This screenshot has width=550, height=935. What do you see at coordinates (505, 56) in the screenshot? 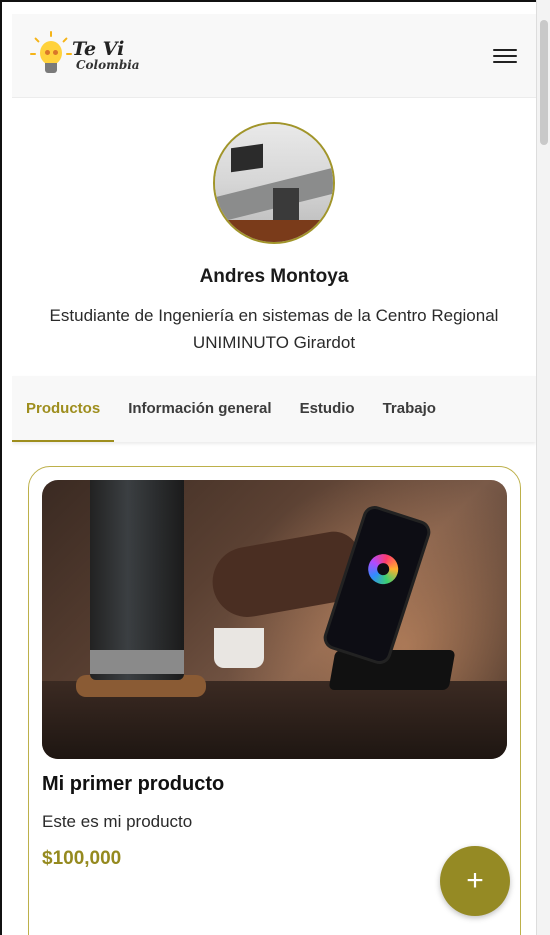
I see `menu-icon` at bounding box center [505, 56].